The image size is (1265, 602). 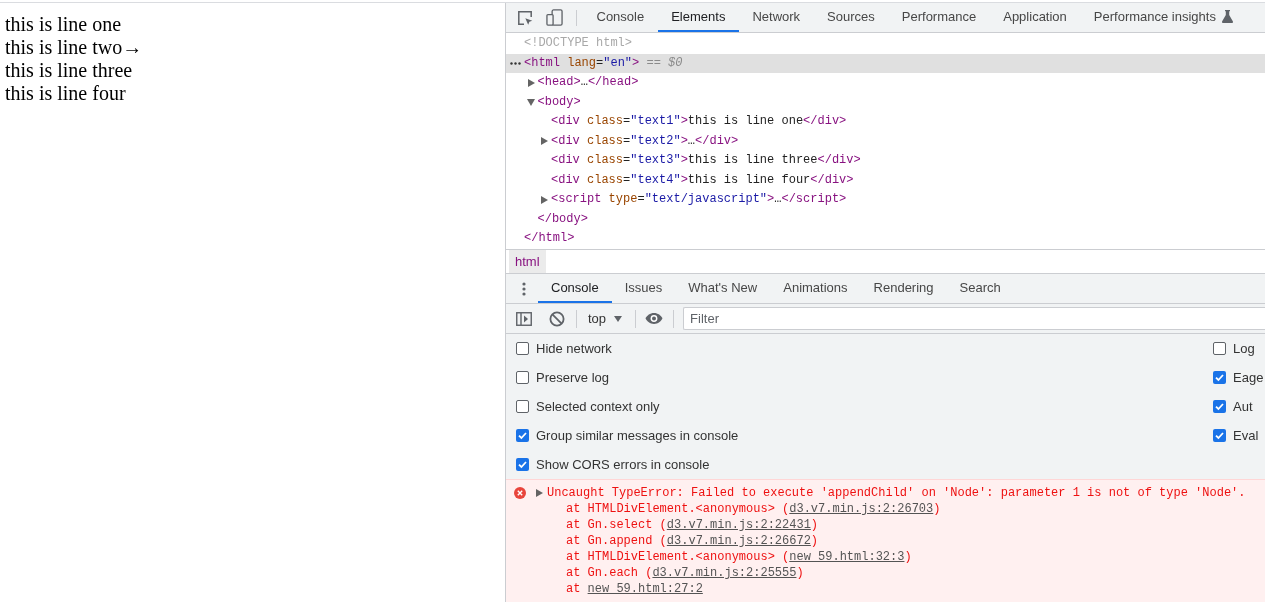 What do you see at coordinates (815, 288) in the screenshot?
I see `drawer-tab: Animations` at bounding box center [815, 288].